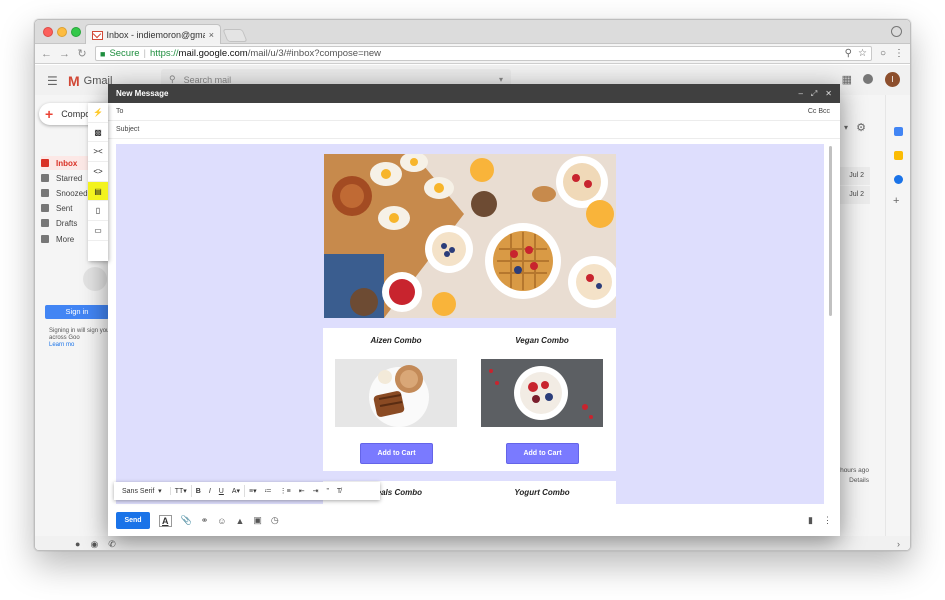 The width and height of the screenshot is (945, 600). Describe the element at coordinates (828, 94) in the screenshot. I see `close-icon: ✕` at that location.